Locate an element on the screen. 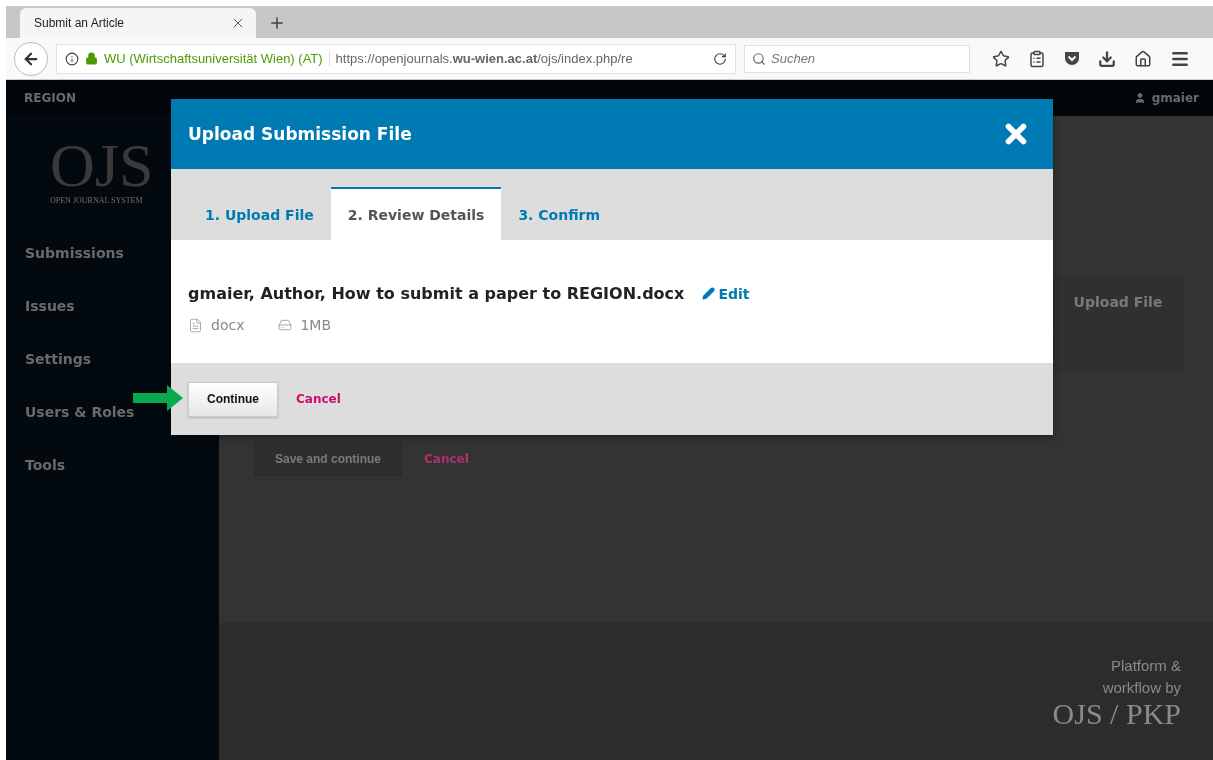 This screenshot has height=760, width=1213. star-icon is located at coordinates (1001, 58).